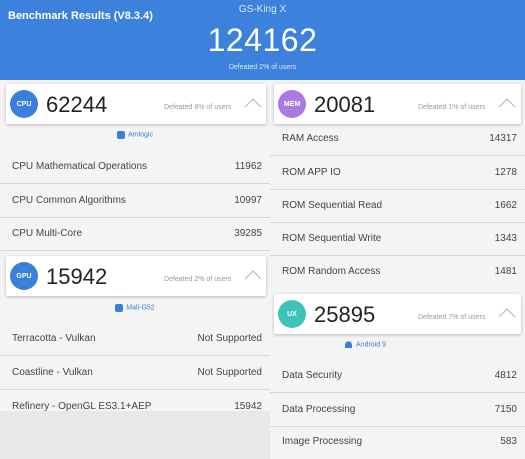 This screenshot has height=459, width=525. Describe the element at coordinates (397, 314) in the screenshot. I see `ux-score-card: UX 25895 Defeated 7% of users` at that location.